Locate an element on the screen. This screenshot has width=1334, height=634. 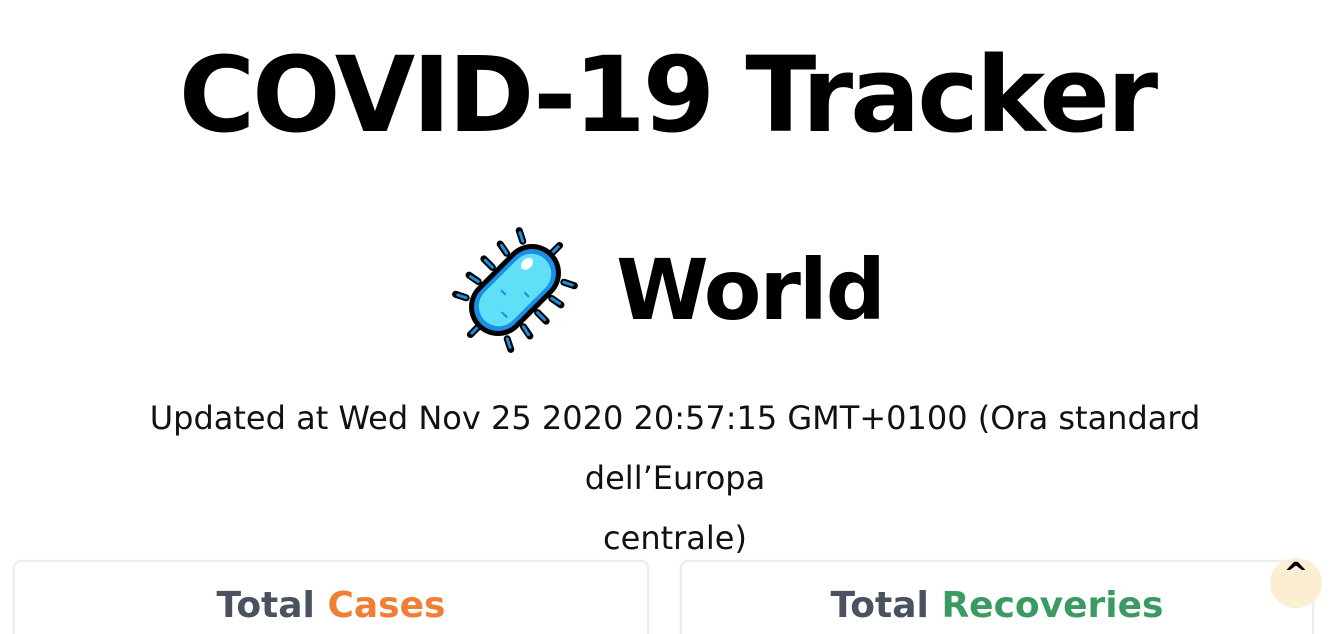
scroll-to-top-button: ^ is located at coordinates (1296, 583).